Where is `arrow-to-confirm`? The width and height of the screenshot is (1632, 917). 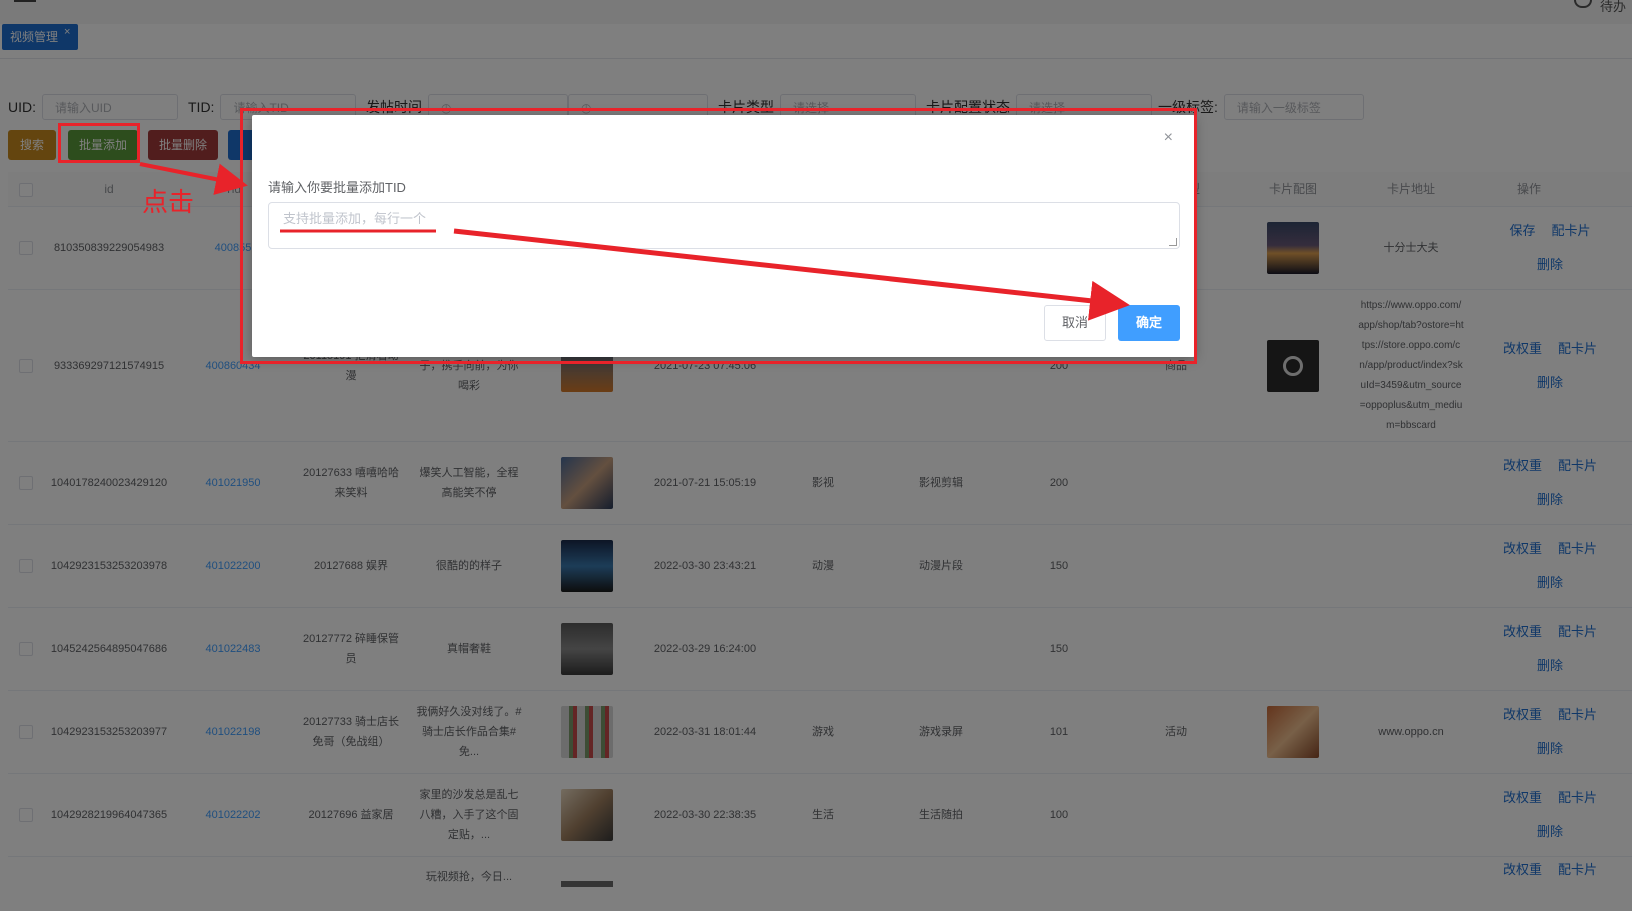
arrow-to-confirm is located at coordinates (791, 274).